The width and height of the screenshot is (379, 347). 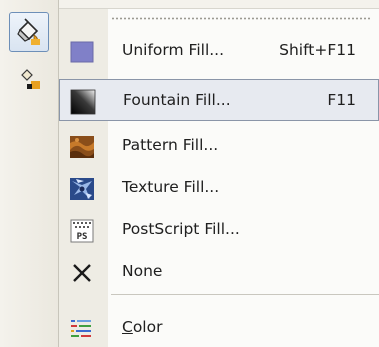 I want to click on postscript-icon-text: PS, so click(x=82, y=237).